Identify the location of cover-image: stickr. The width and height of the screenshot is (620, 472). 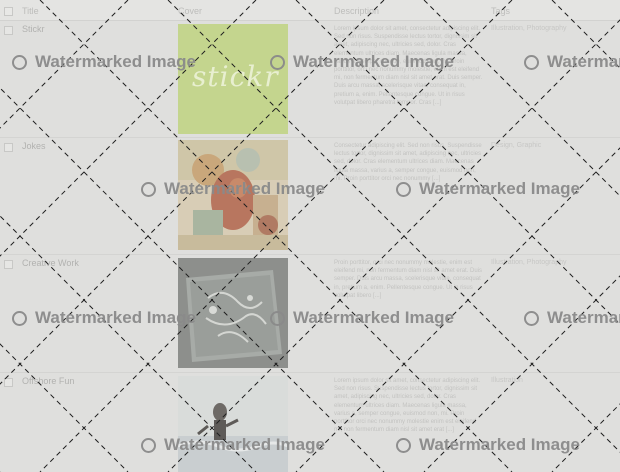
(233, 79).